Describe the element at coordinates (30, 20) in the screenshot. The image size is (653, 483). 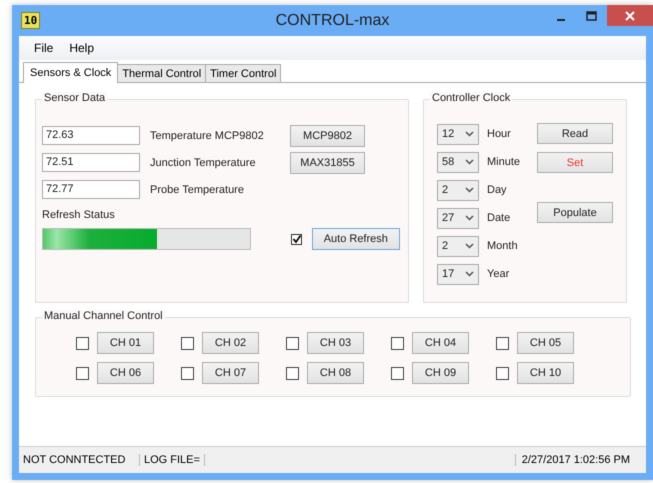
I see `app-icon: 10` at that location.